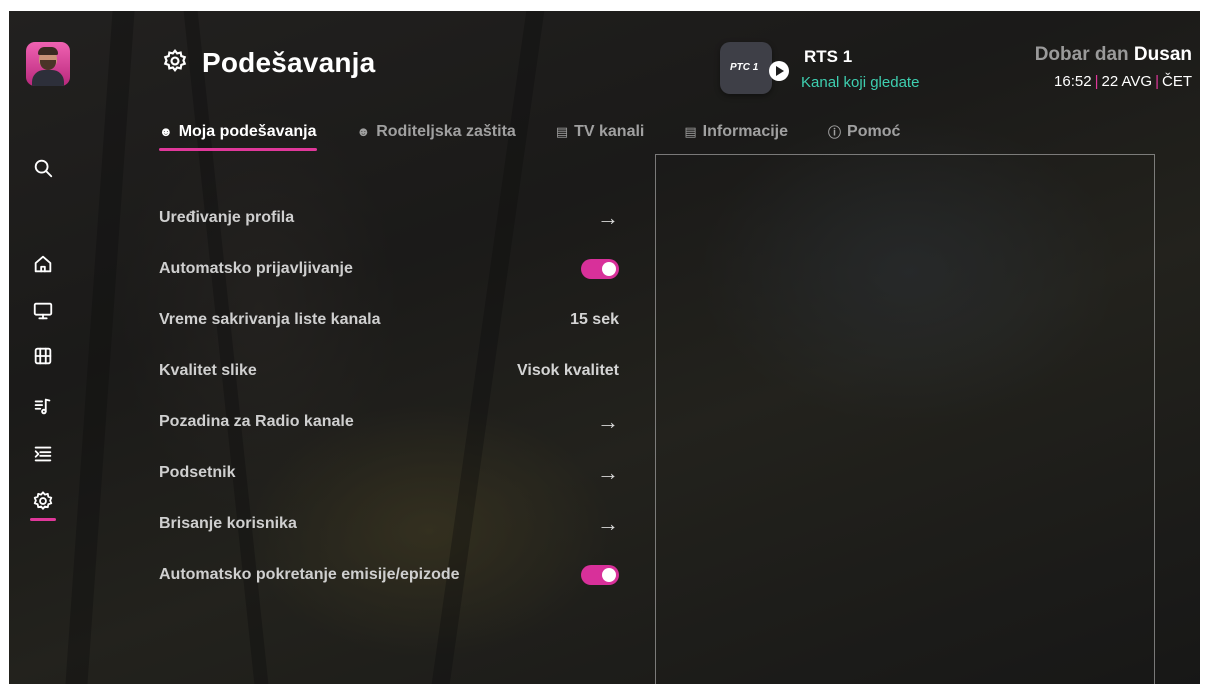 The image size is (1206, 684). I want to click on date-time: 16:52 | 22 AVG | ČET, so click(1123, 81).